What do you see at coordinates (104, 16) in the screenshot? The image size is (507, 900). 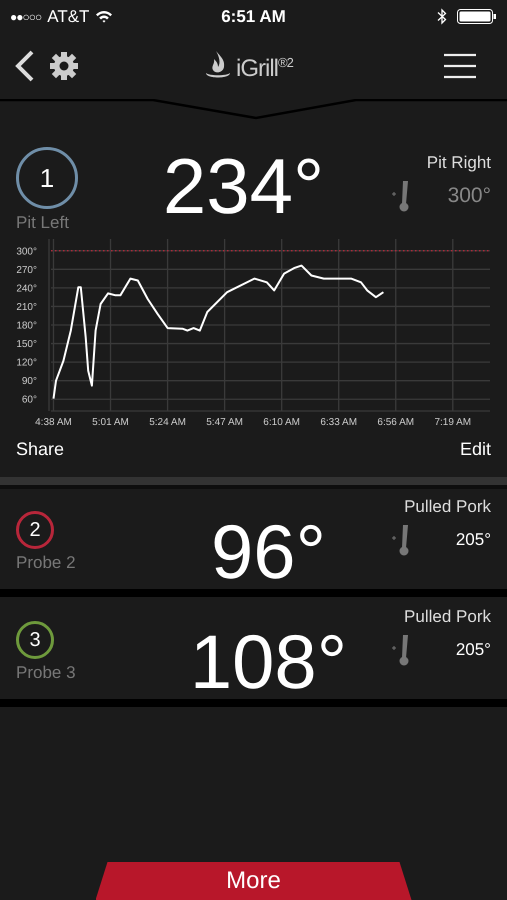 I see `wifi-icon` at bounding box center [104, 16].